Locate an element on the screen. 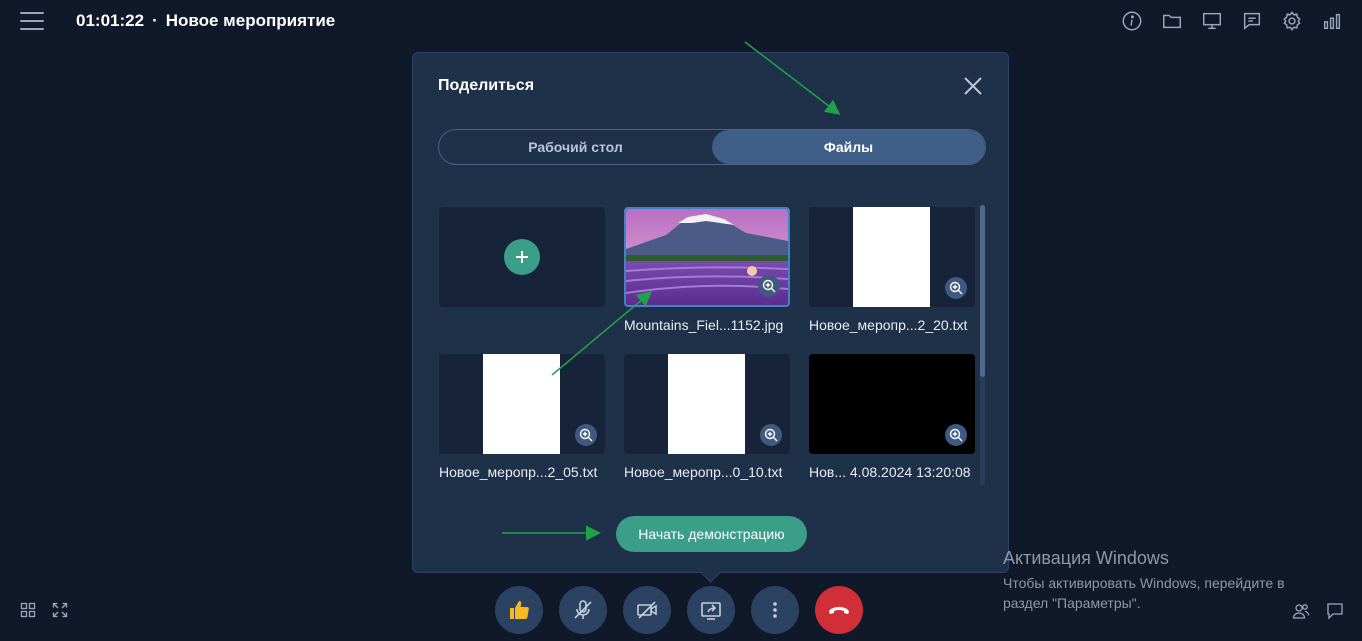 This screenshot has height=641, width=1362. participants-icon is located at coordinates (1301, 611).